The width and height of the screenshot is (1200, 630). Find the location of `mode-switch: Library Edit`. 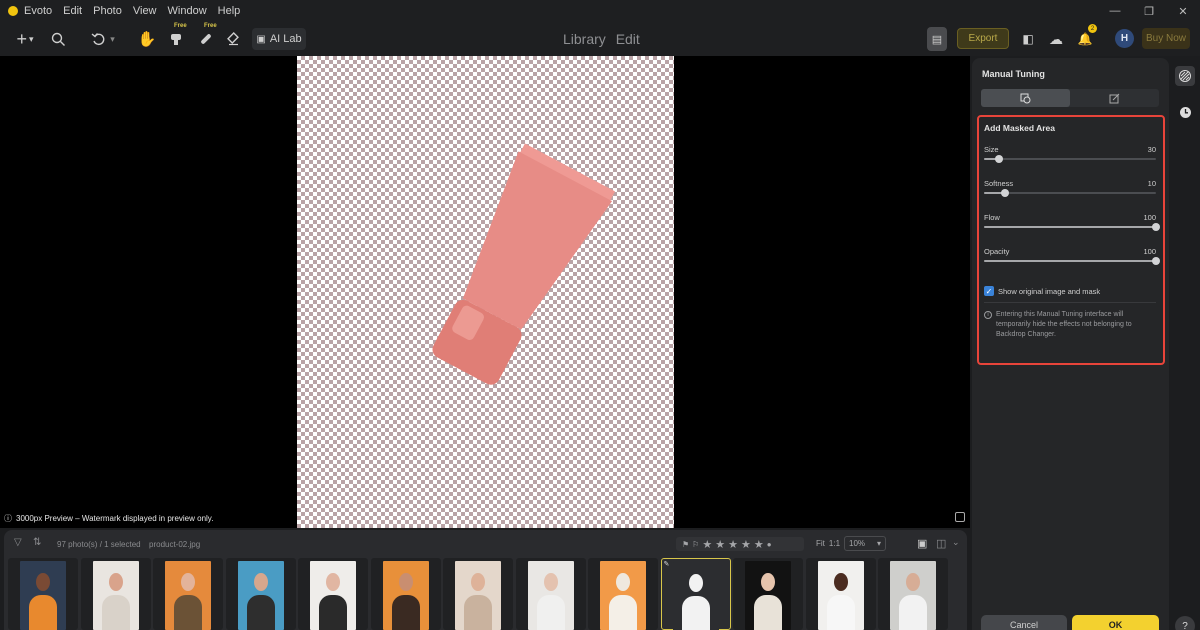

mode-switch: Library Edit is located at coordinates (604, 39).